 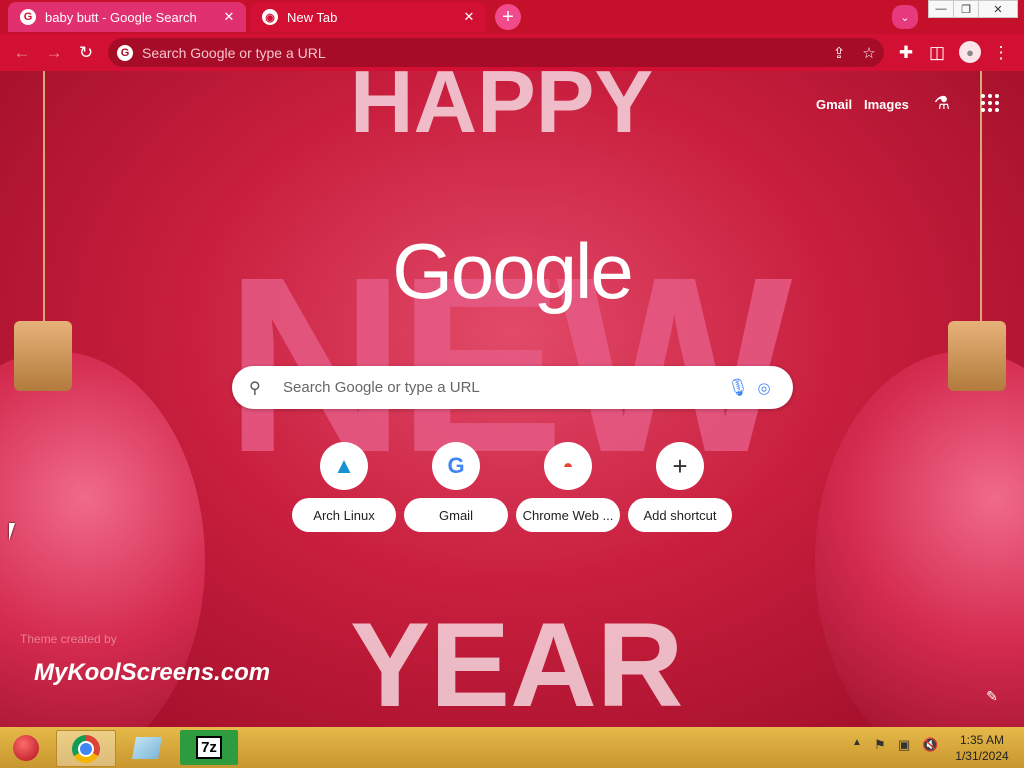 I want to click on clock-date: 1/31/2024, so click(x=982, y=756).